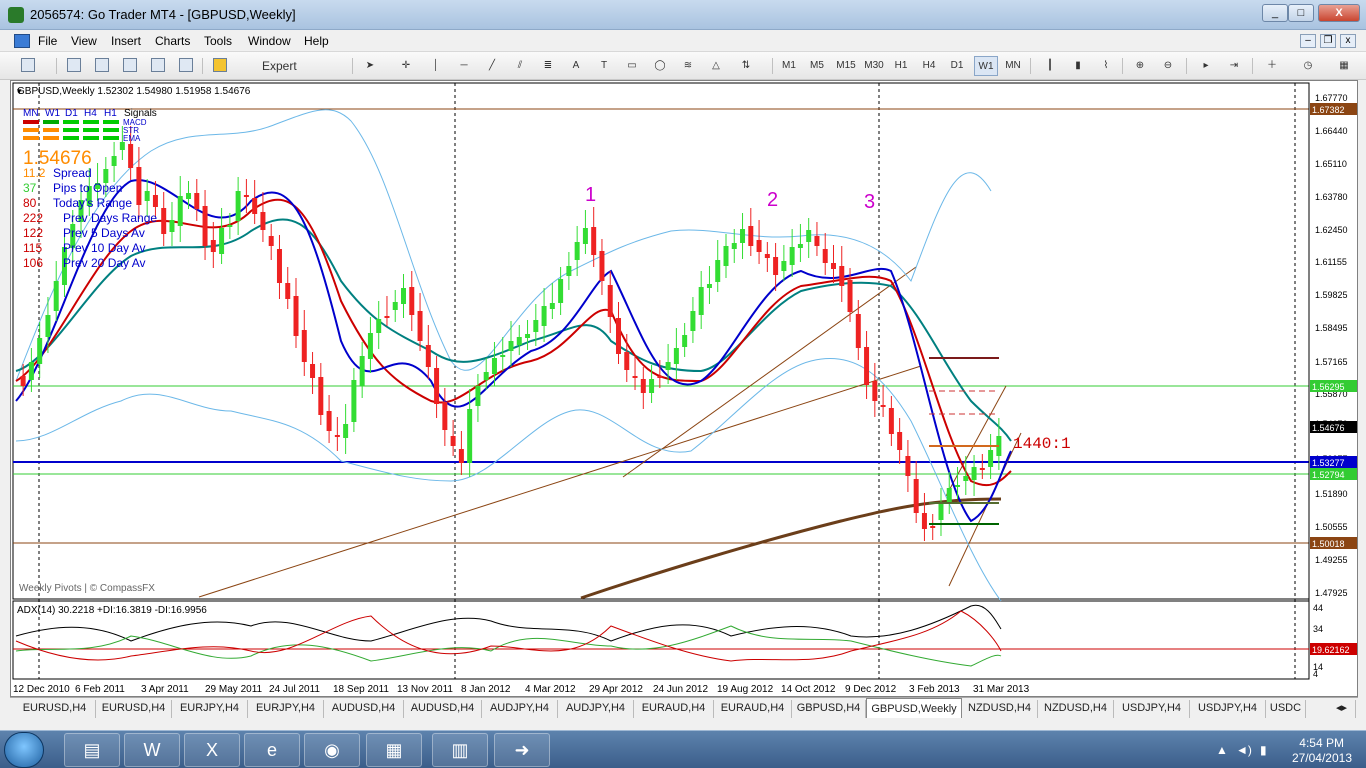 Image resolution: width=1366 pixels, height=768 pixels. Describe the element at coordinates (957, 66) in the screenshot. I see `timeframe-d1: D1` at that location.